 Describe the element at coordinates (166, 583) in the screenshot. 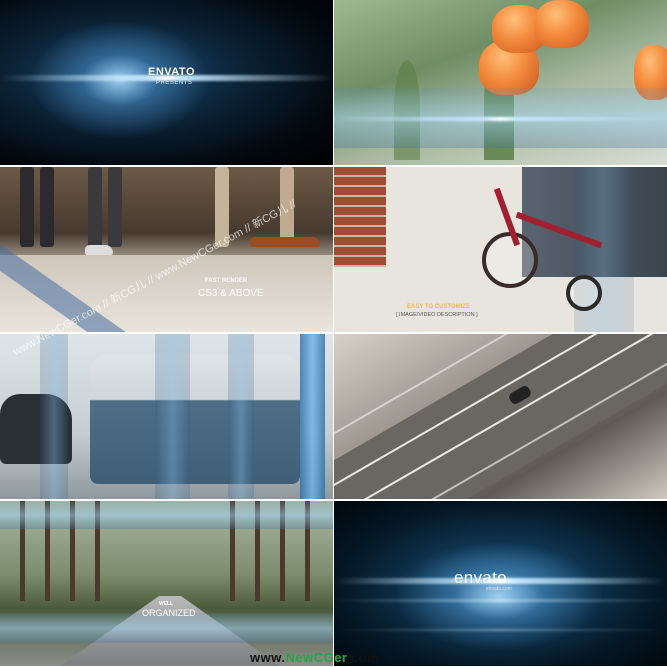

I see `tile-forest-road: WELL ORGANIZED` at that location.